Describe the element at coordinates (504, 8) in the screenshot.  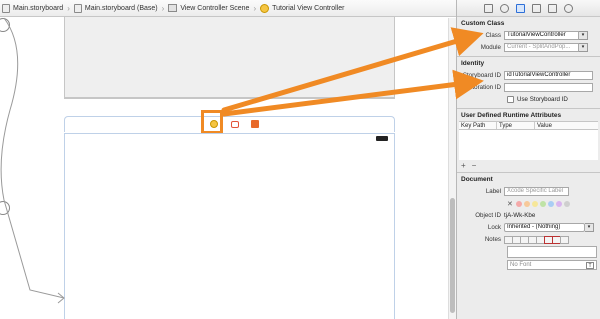
I see `quick-help-icon` at that location.